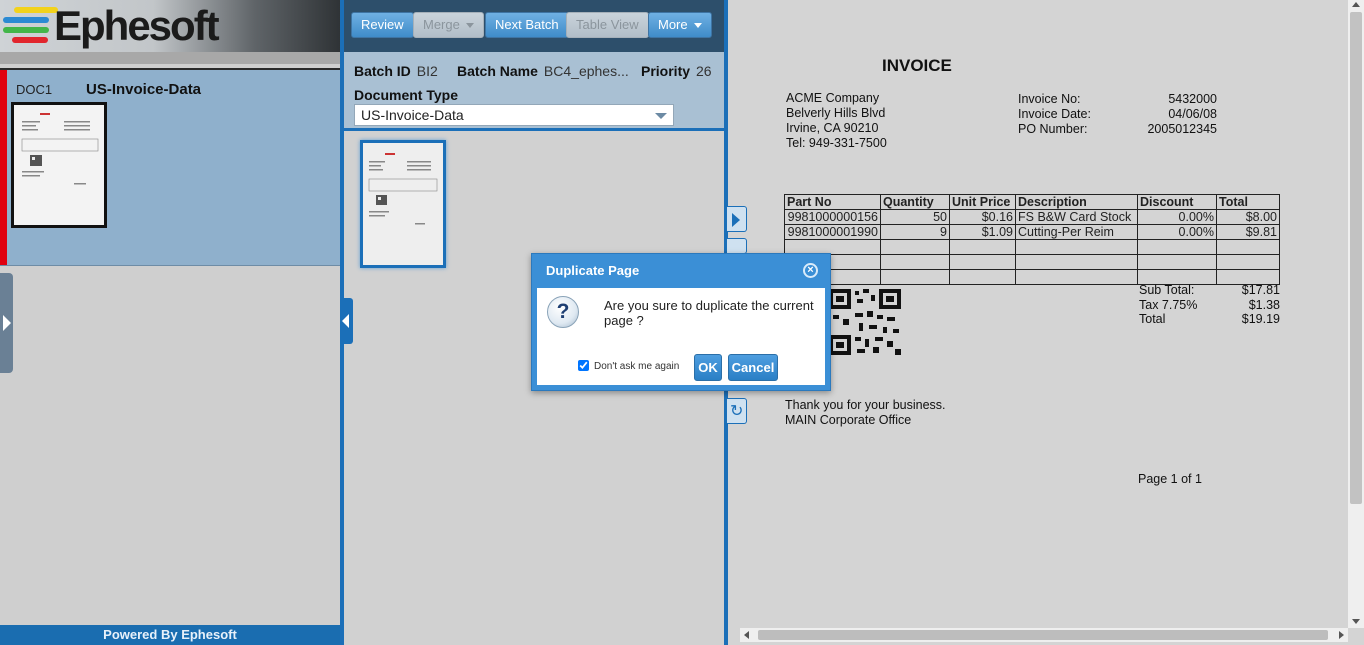 This screenshot has width=1364, height=645. Describe the element at coordinates (680, 25) in the screenshot. I see `more-button: More` at that location.